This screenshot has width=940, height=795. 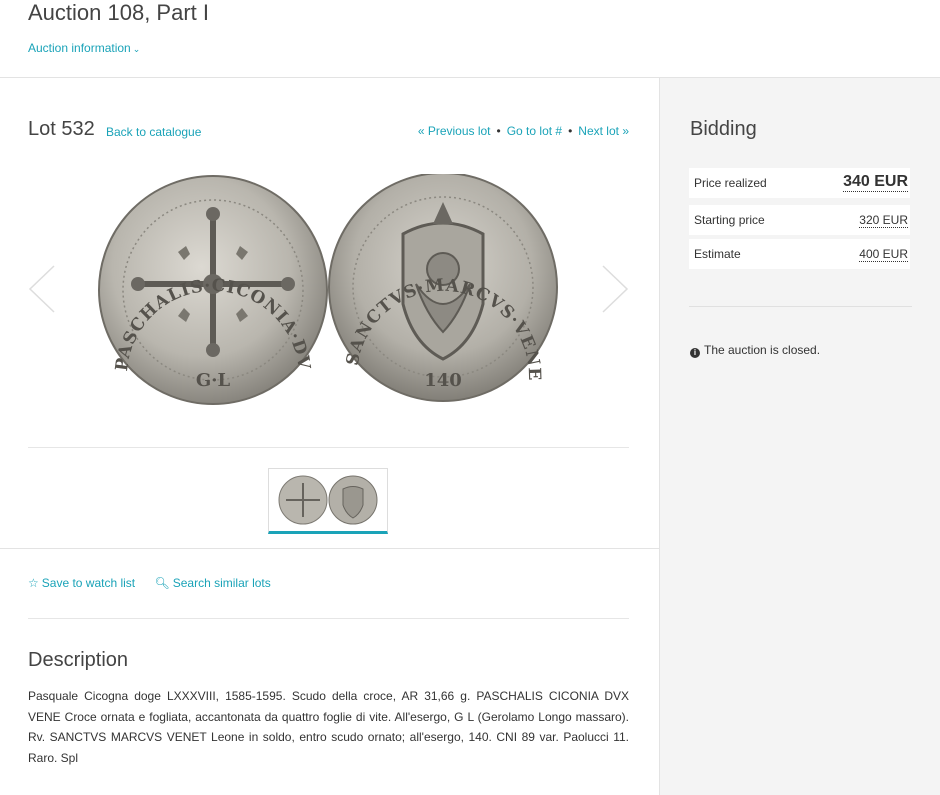 I want to click on search-similar-lots-button: 🔍︎ Search similar lots, so click(x=212, y=583).